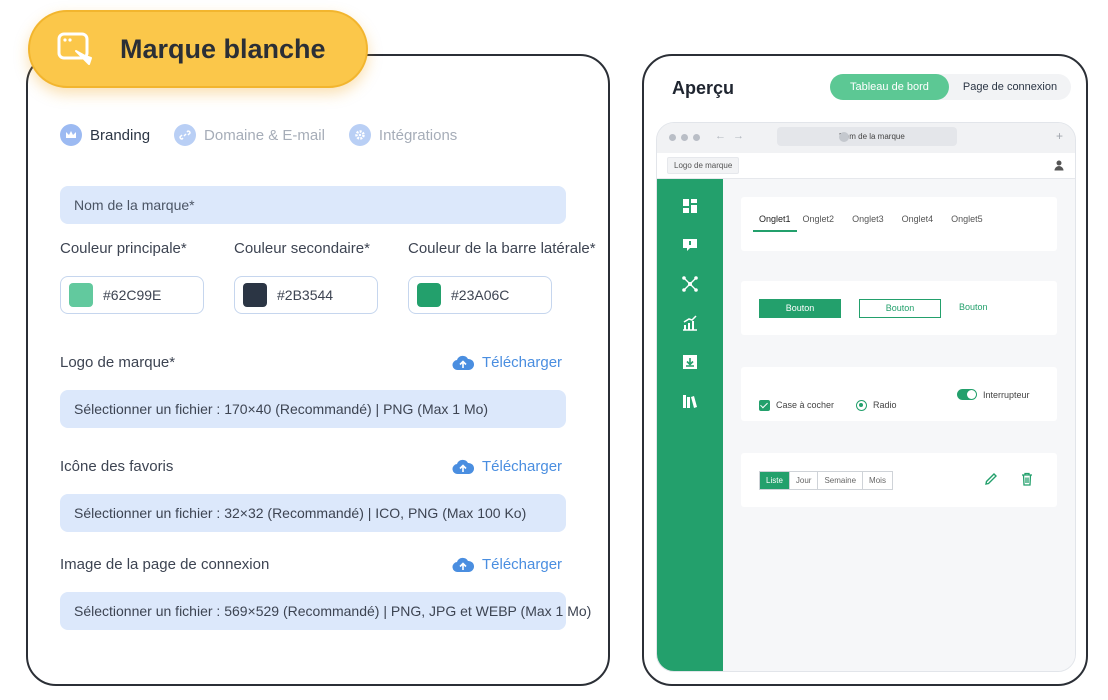  I want to click on gear-icon, so click(359, 135).